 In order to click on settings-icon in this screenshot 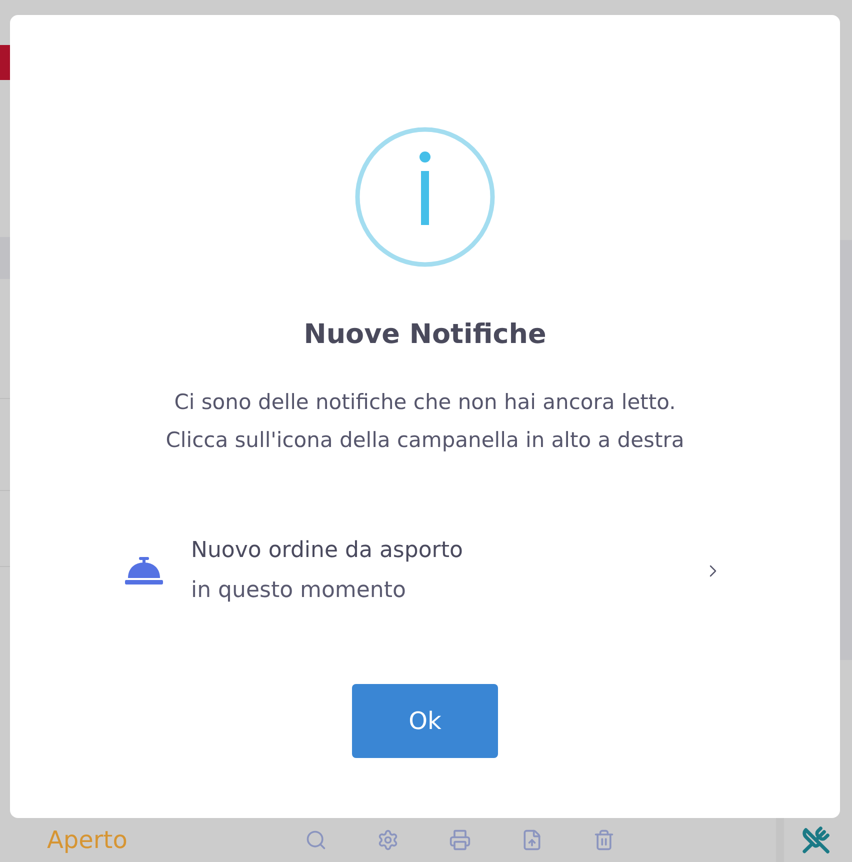, I will do `click(388, 840)`.